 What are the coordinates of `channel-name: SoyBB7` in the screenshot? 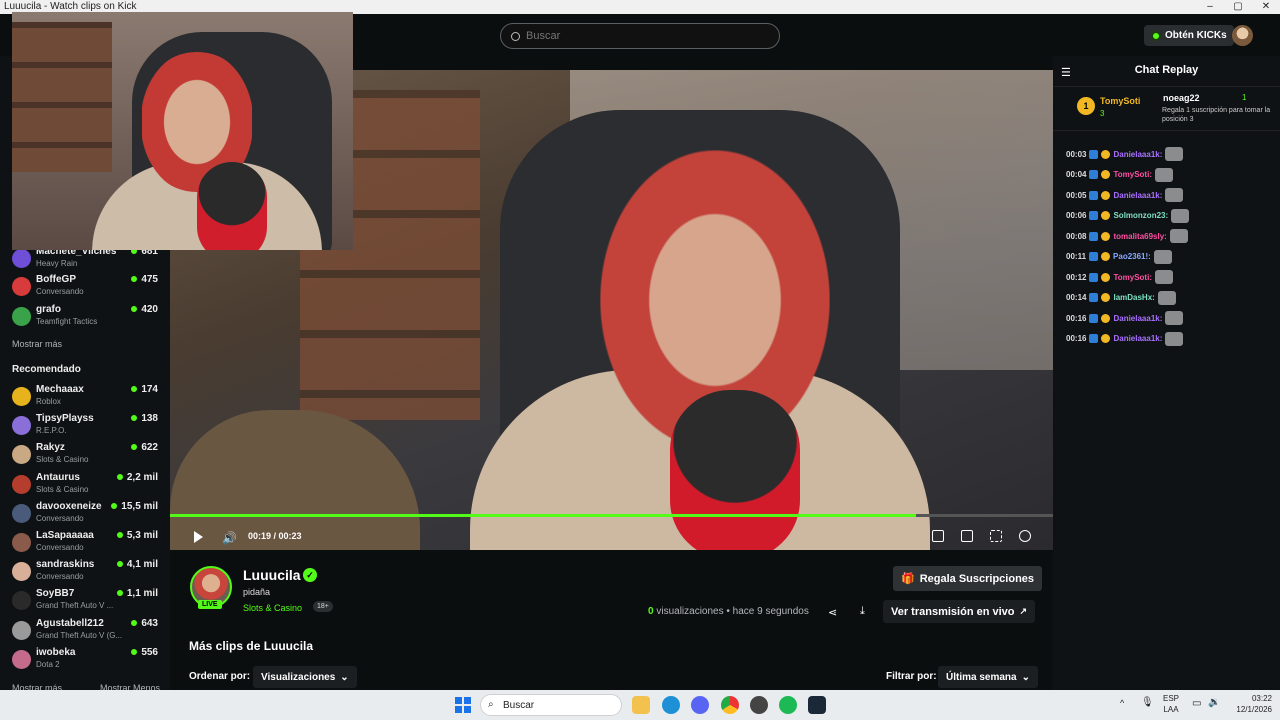 It's located at (55, 594).